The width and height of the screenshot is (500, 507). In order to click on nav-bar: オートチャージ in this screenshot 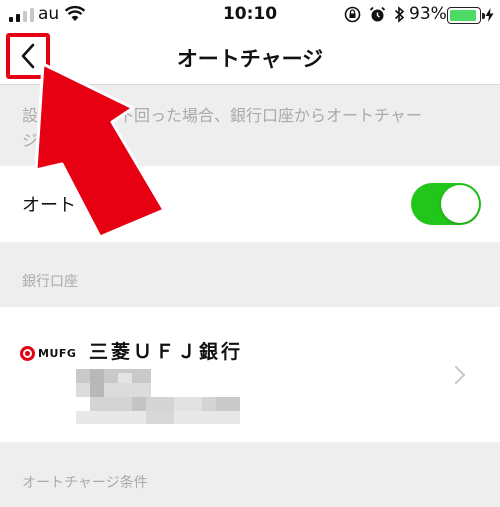, I will do `click(250, 57)`.